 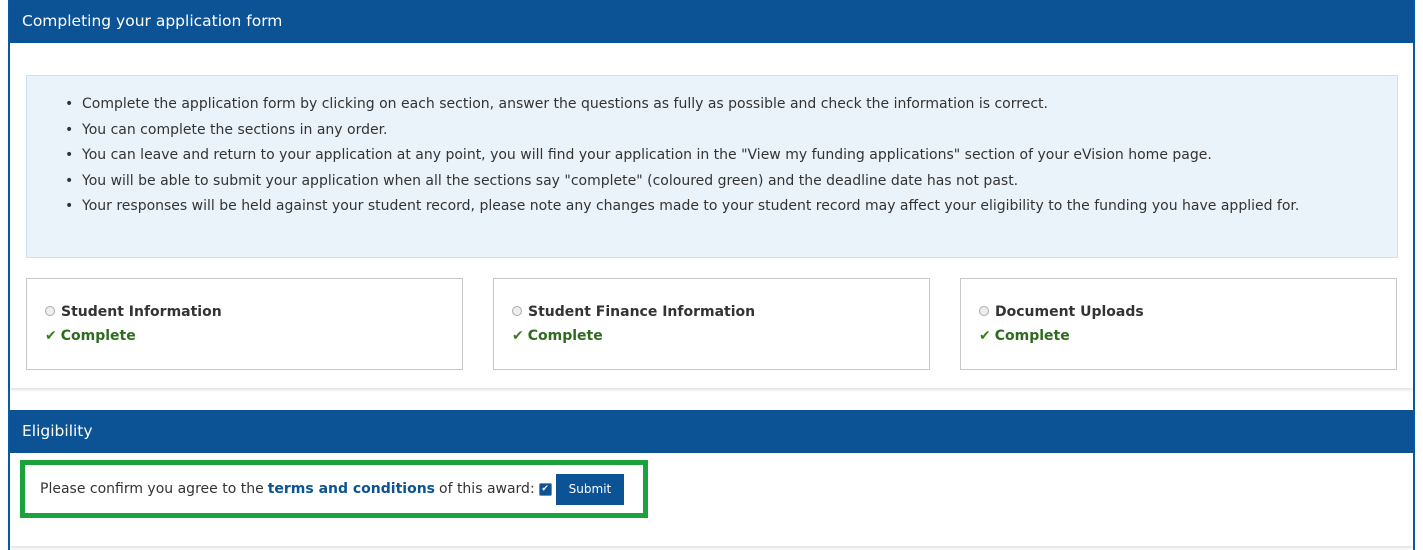 I want to click on section-card-document-uploads: Document Uploads ✔ Complete, so click(x=1178, y=324).